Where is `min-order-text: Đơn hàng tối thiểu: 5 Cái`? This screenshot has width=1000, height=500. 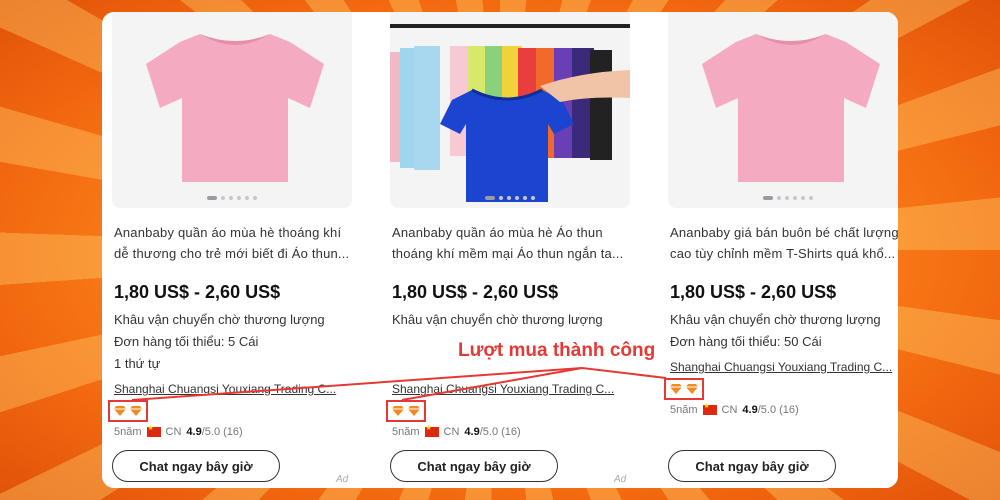
min-order-text: Đơn hàng tối thiểu: 5 Cái is located at coordinates (186, 341).